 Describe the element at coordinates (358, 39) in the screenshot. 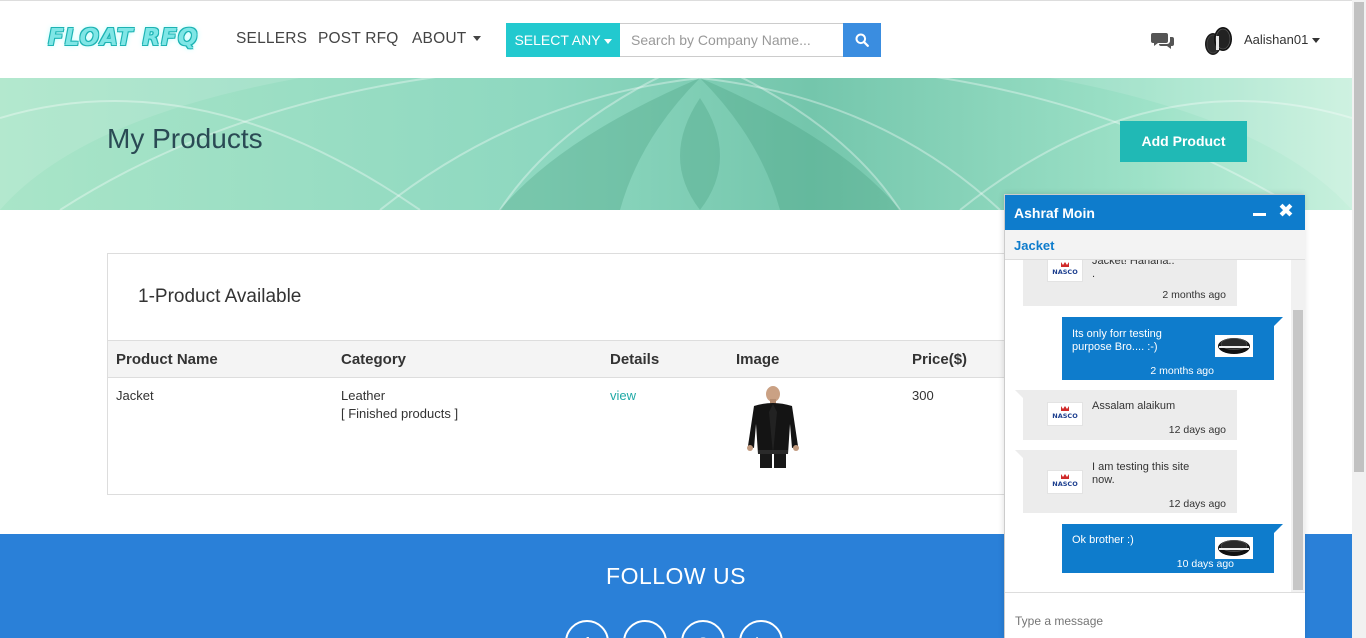

I see `nav-post-rfq: POST RFQ` at that location.